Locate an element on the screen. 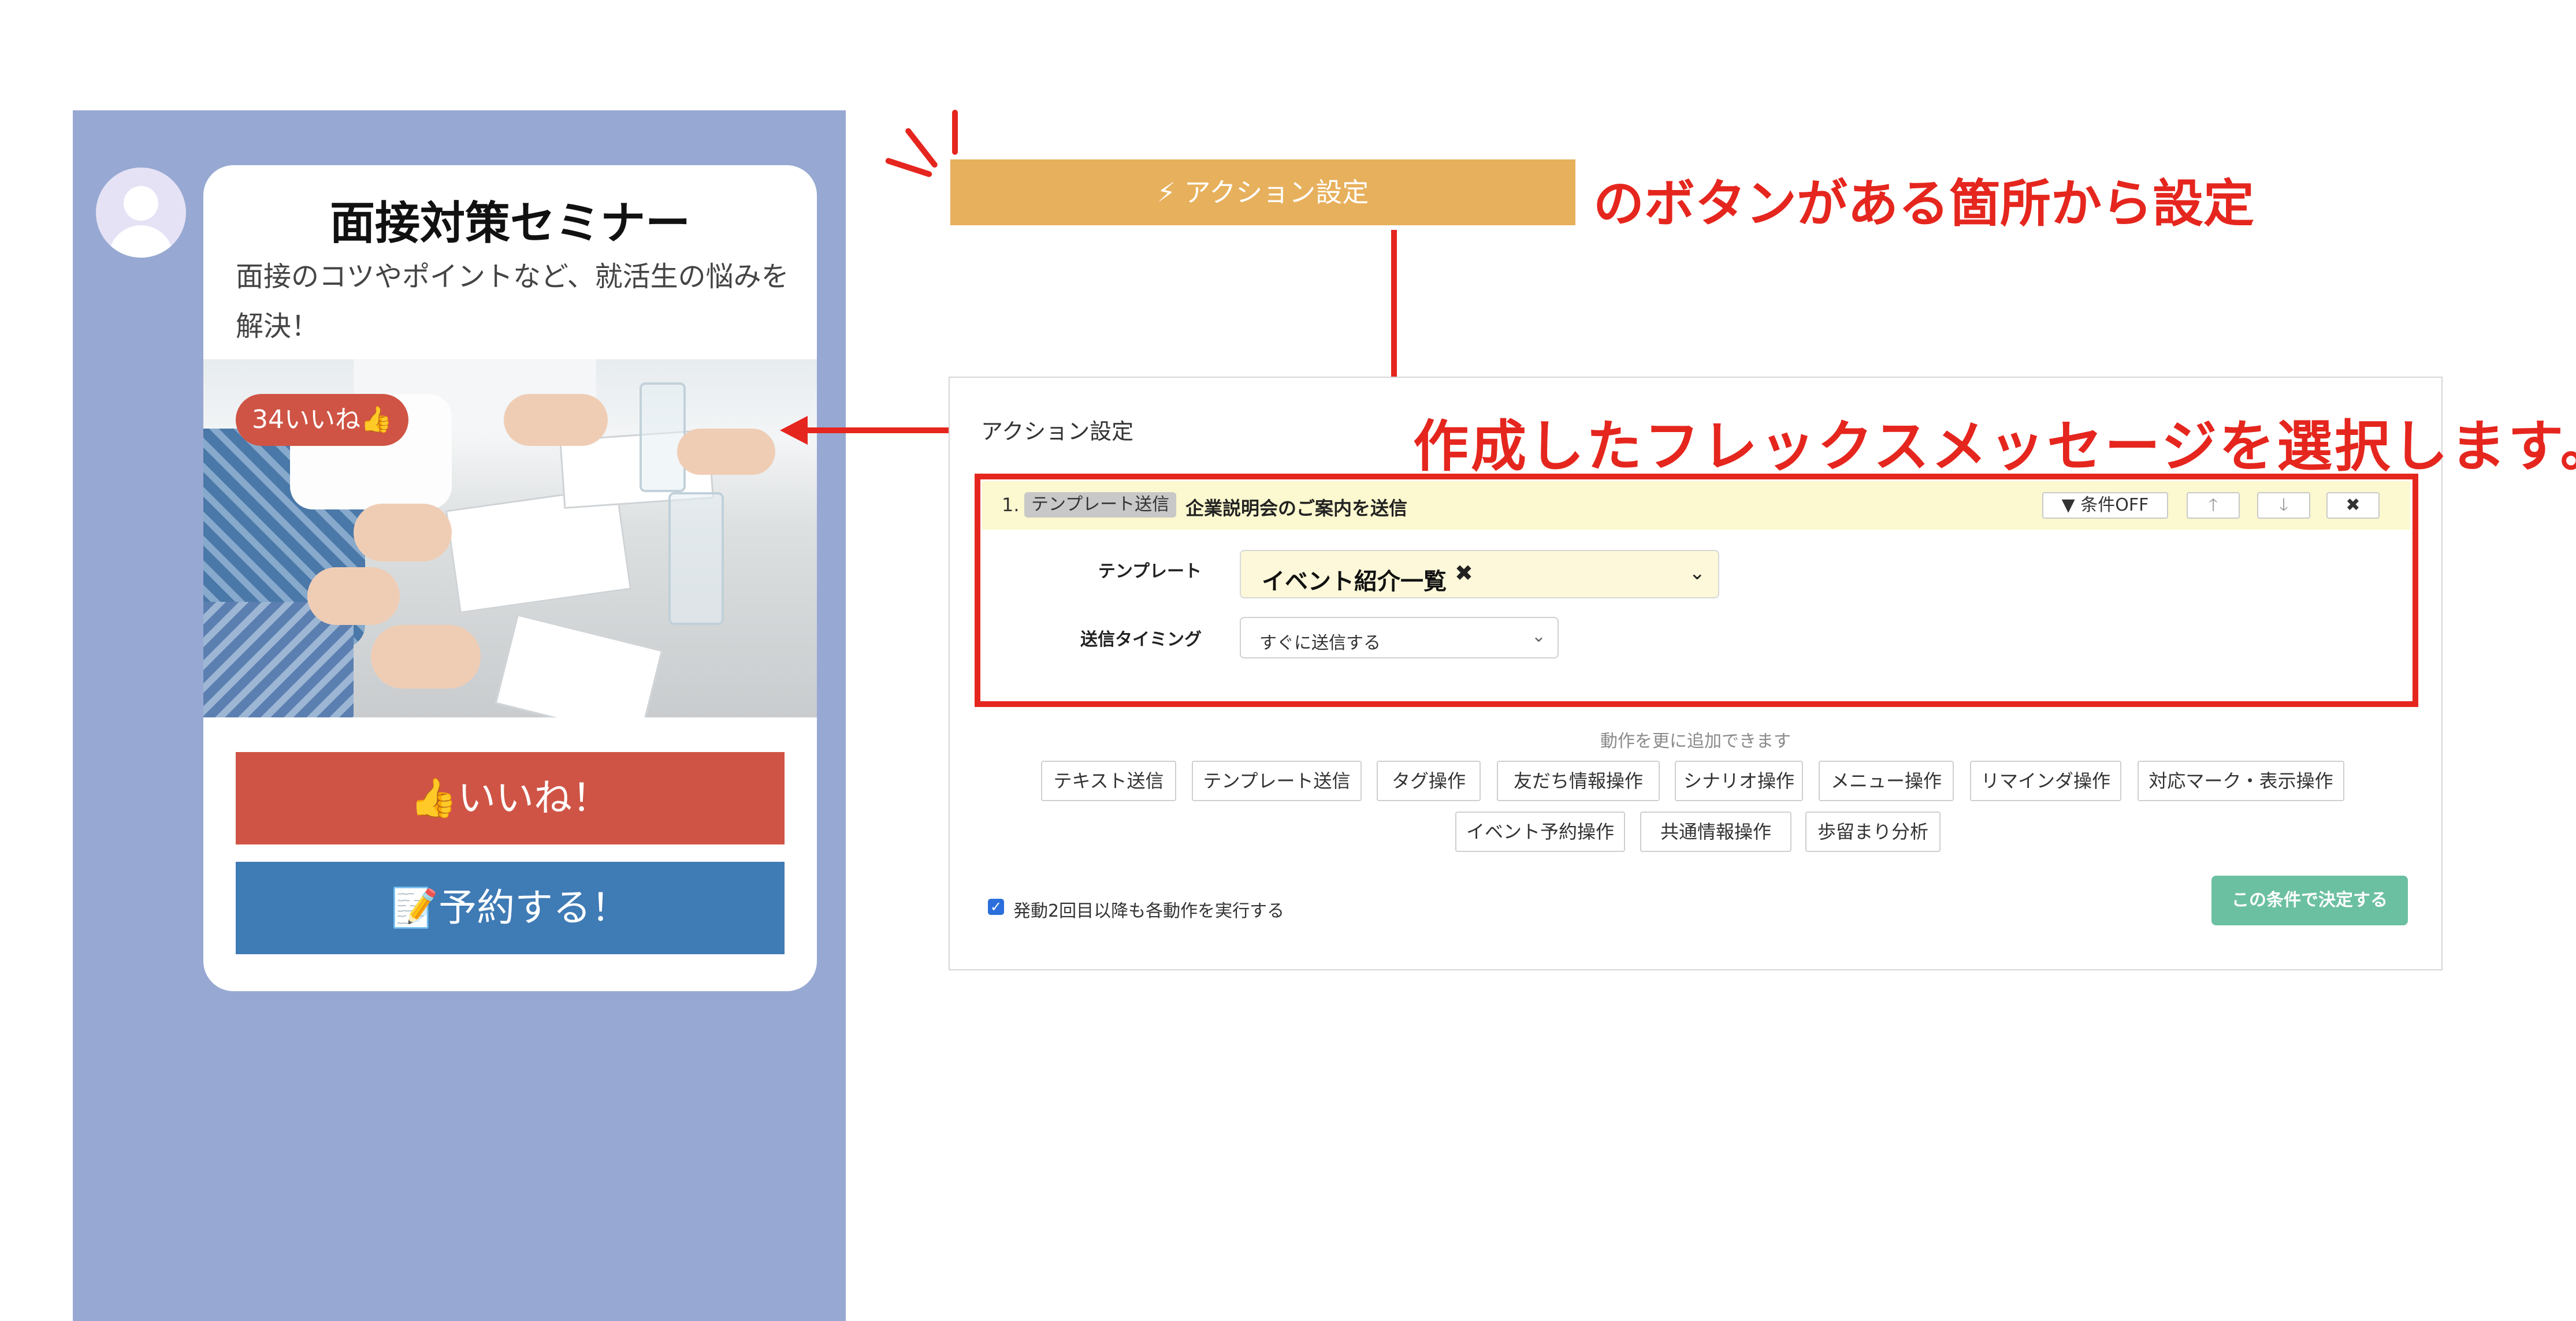  action-settings-button: ⚡ アクション設定 is located at coordinates (1262, 192).